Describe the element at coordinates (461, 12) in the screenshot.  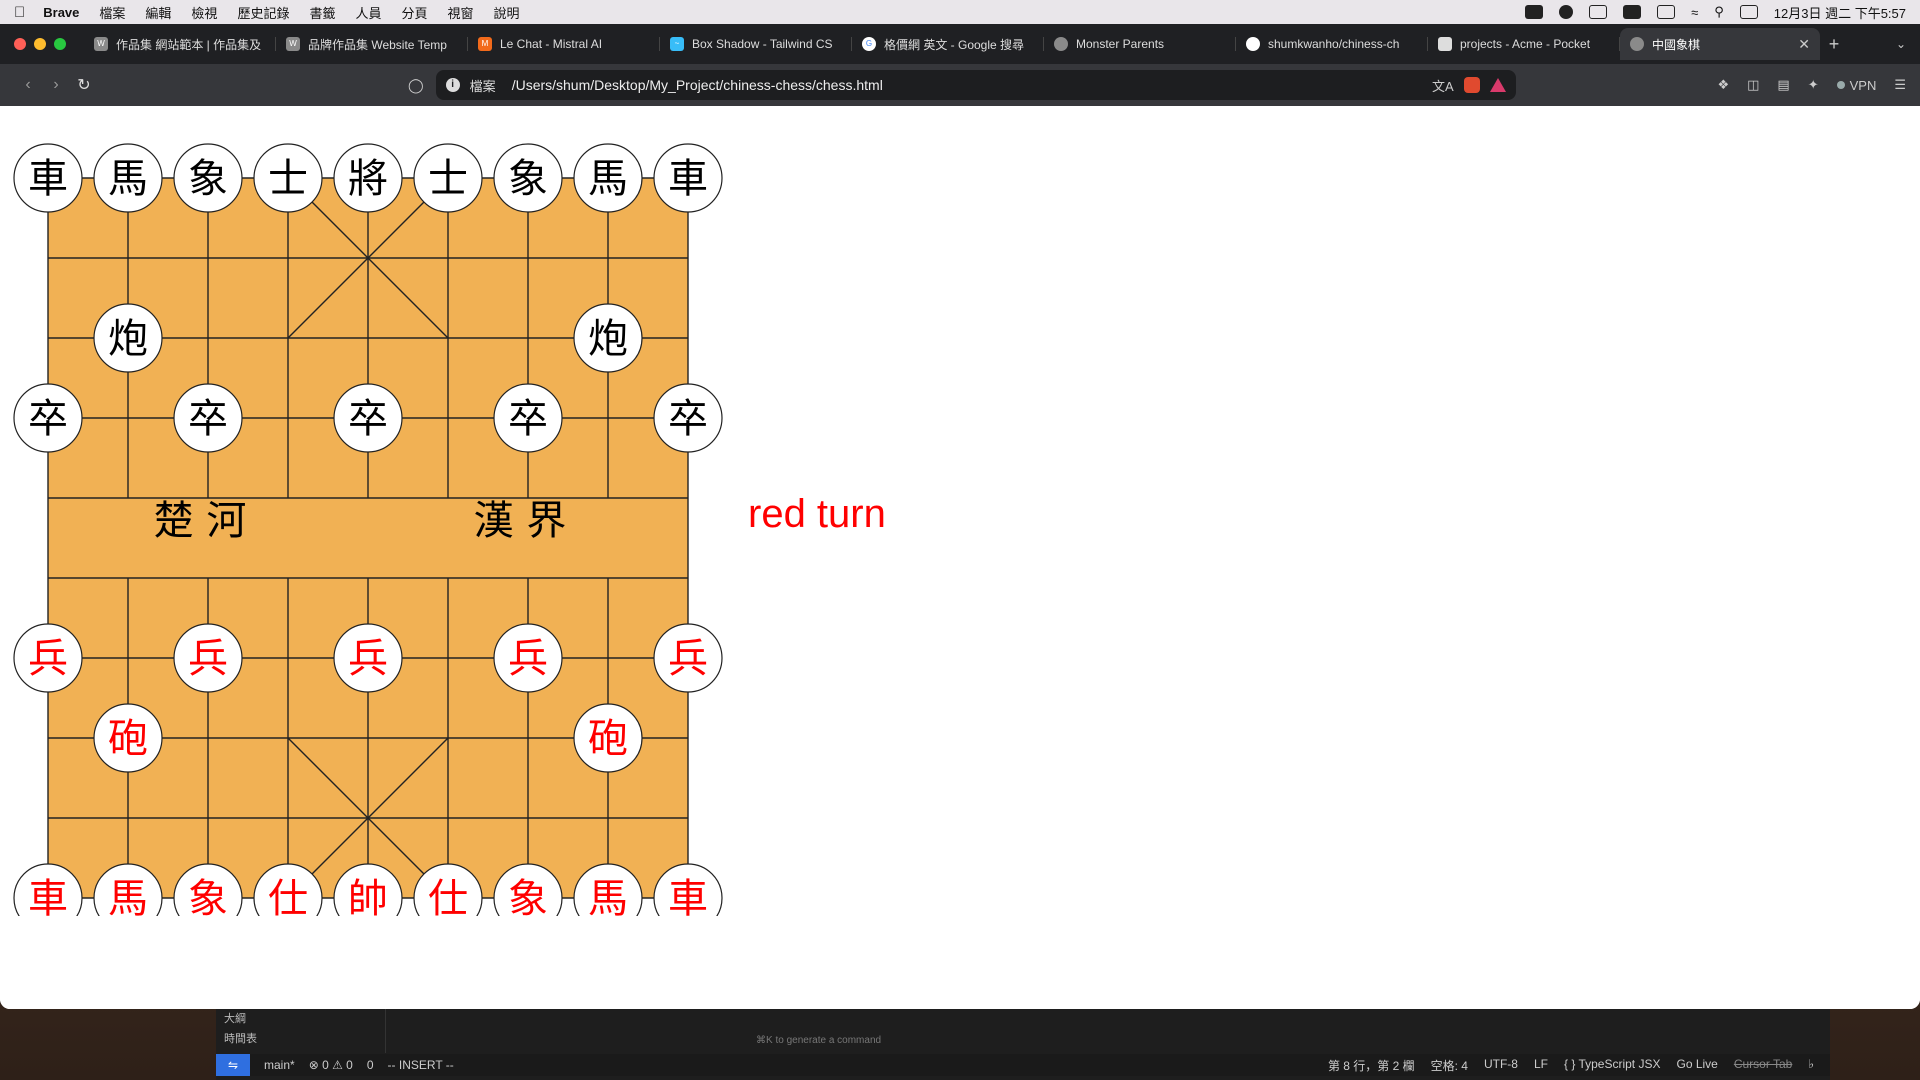
I see `menu-window: 視窗` at that location.